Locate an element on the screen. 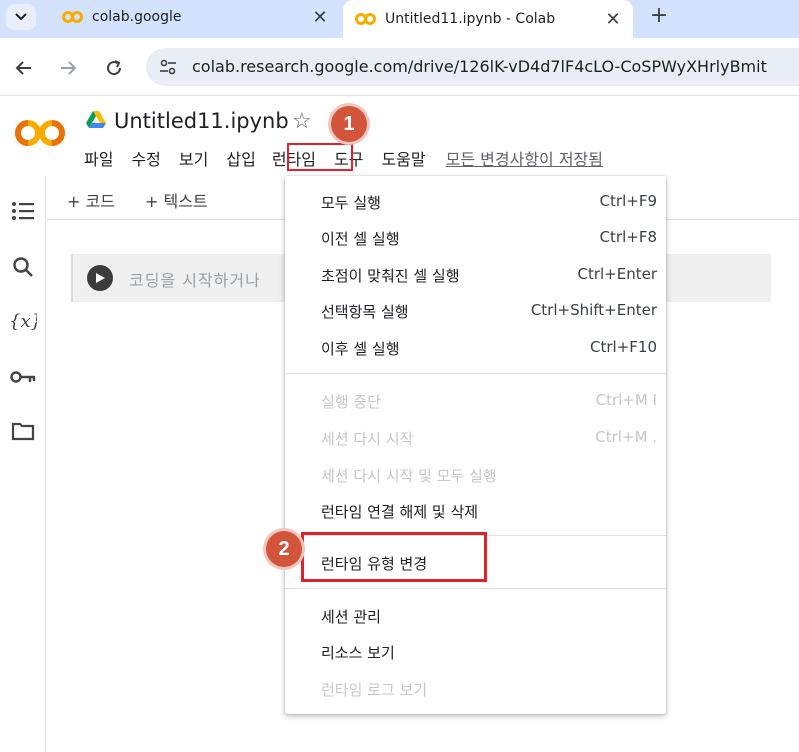 This screenshot has width=799, height=752. menu-item-label: 세션 다시 시작 및 모두 실행 is located at coordinates (409, 476).